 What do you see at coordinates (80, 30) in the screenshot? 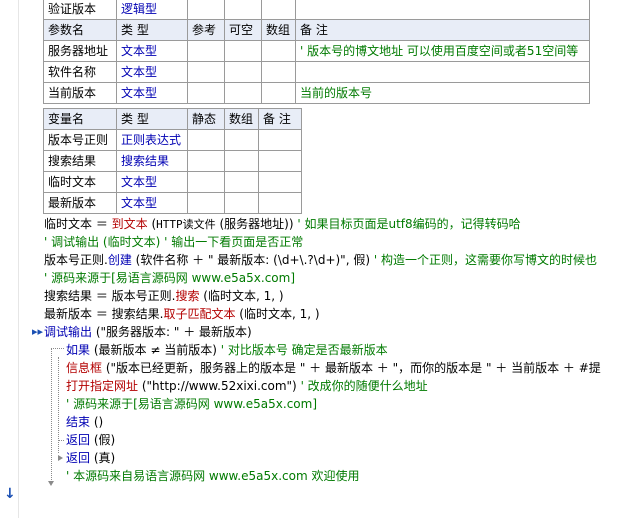
I see `header-param-name: 参数名` at bounding box center [80, 30].